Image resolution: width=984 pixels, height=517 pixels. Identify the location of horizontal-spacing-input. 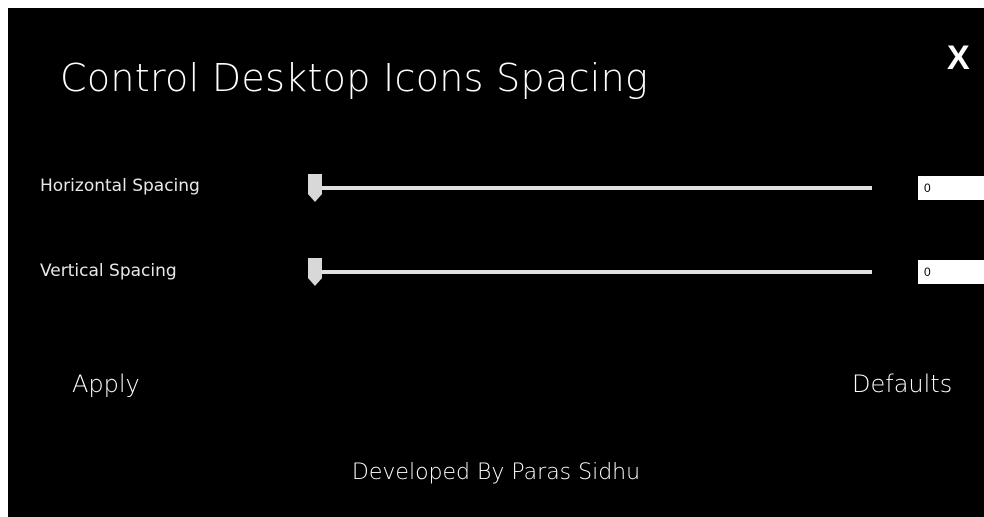
(951, 188).